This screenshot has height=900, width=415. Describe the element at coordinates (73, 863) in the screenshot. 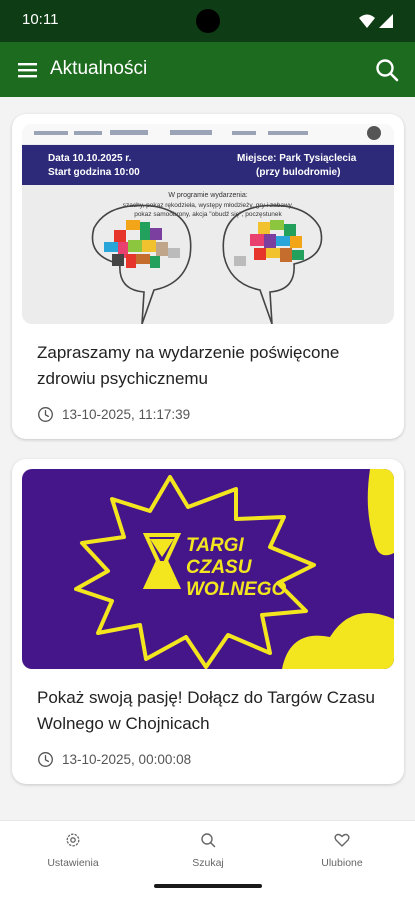

I see `nav-label: Ustawienia` at that location.